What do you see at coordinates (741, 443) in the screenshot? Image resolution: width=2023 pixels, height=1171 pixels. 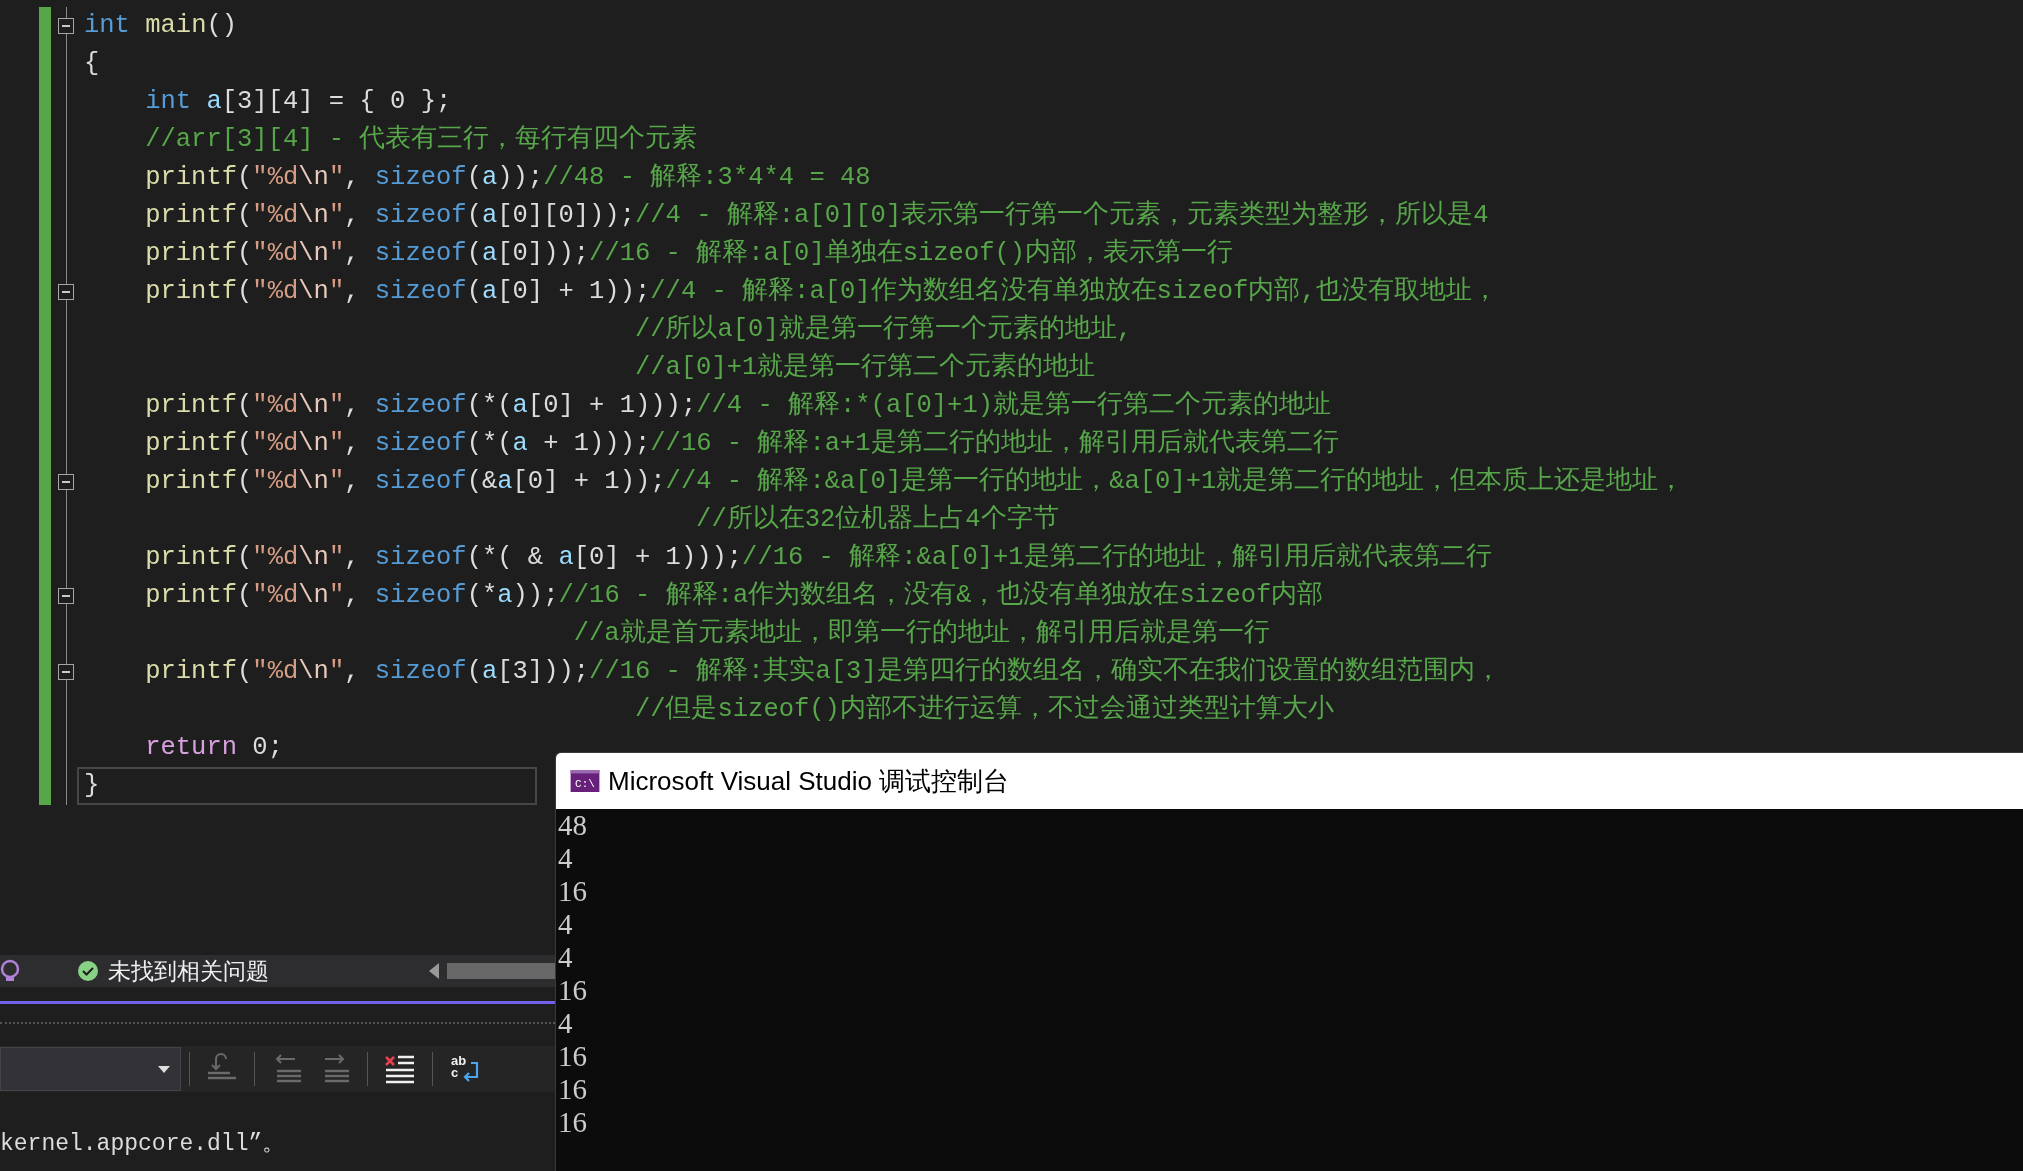 I see `code-line: printf("%d\n", sizeof(*(a + 1)));//16 - 解释:a+1是第二行的地址，解引用后就代表第二行` at bounding box center [741, 443].